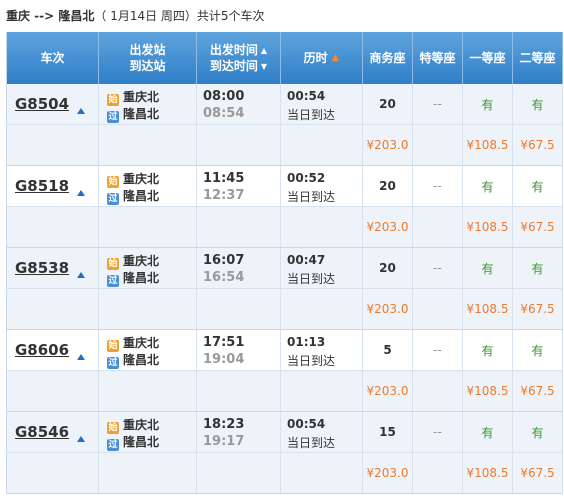 The height and width of the screenshot is (504, 564). I want to click on train-number-link: G8538, so click(42, 268).